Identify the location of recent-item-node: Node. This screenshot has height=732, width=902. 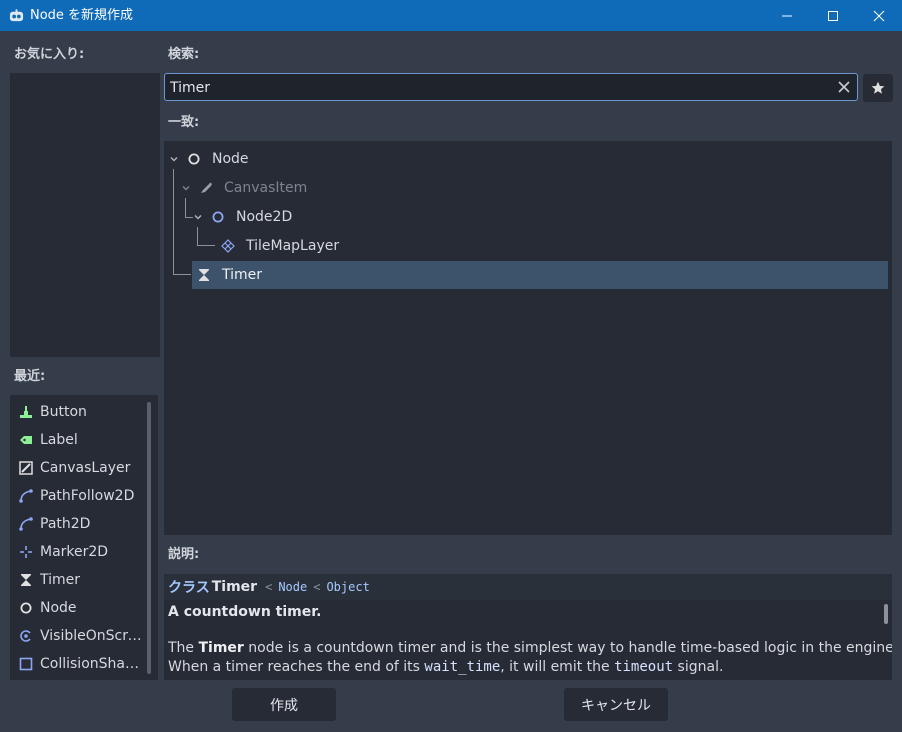
(78, 608).